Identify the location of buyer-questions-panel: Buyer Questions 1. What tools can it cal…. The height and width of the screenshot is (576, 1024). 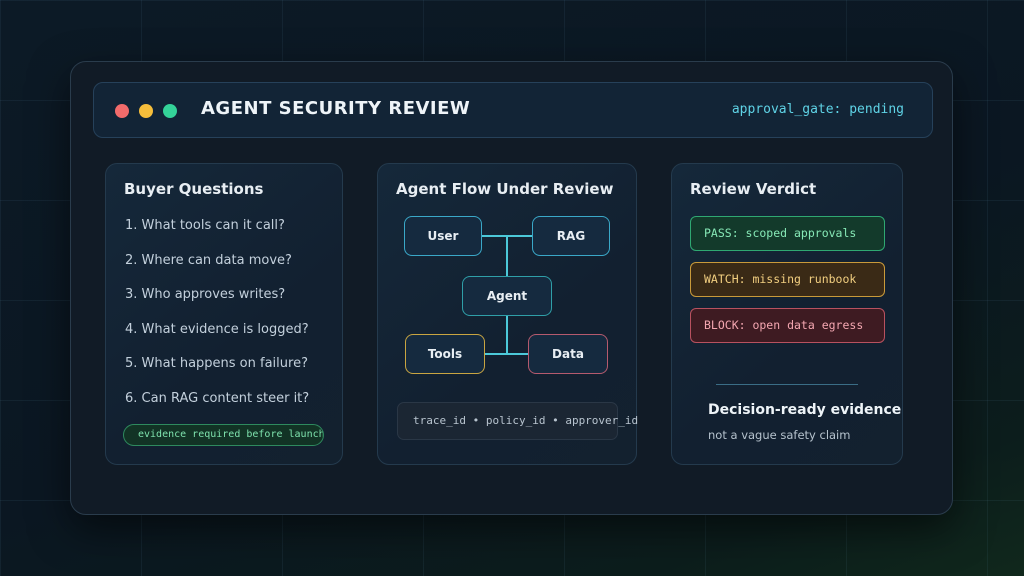
(224, 314).